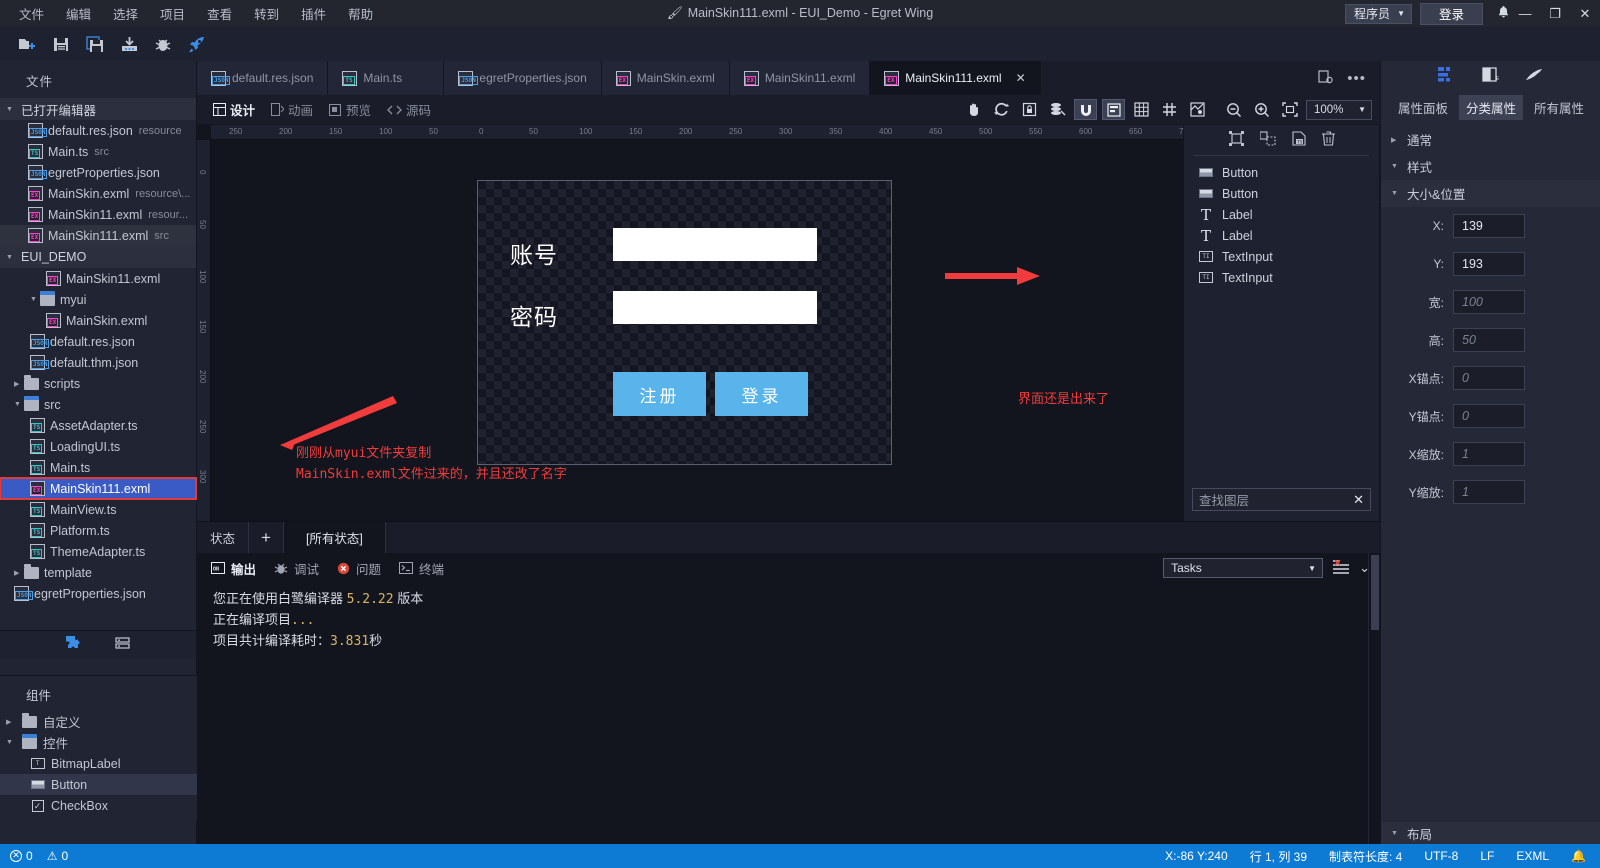 The width and height of the screenshot is (1600, 868). Describe the element at coordinates (98, 320) in the screenshot. I see `tree-item: EX MainSkin.exml` at that location.